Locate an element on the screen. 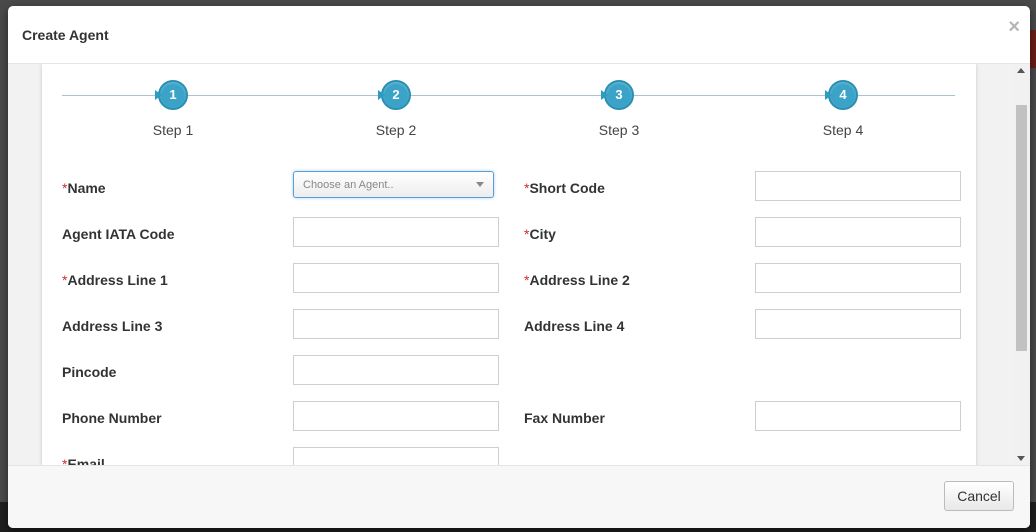 The width and height of the screenshot is (1036, 532). scroll-down-icon is located at coordinates (1021, 458).